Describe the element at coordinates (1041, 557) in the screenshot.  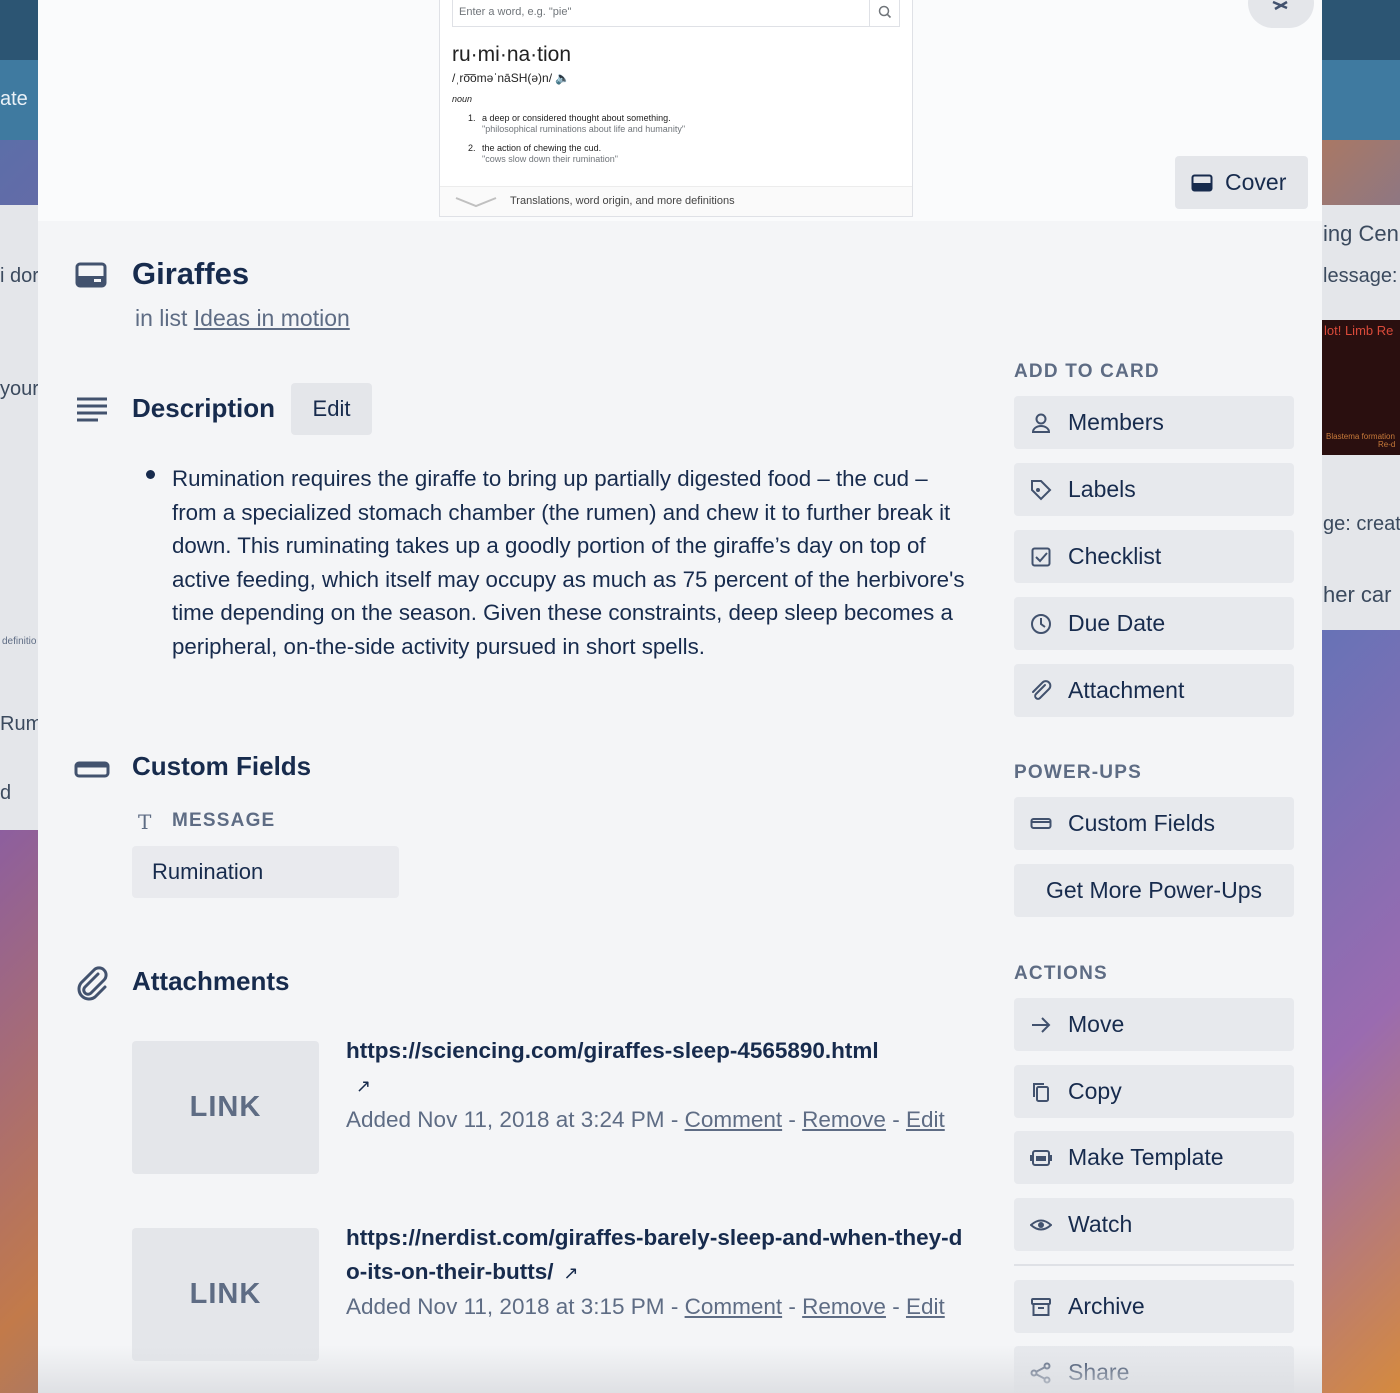
I see `checkbox-icon` at that location.